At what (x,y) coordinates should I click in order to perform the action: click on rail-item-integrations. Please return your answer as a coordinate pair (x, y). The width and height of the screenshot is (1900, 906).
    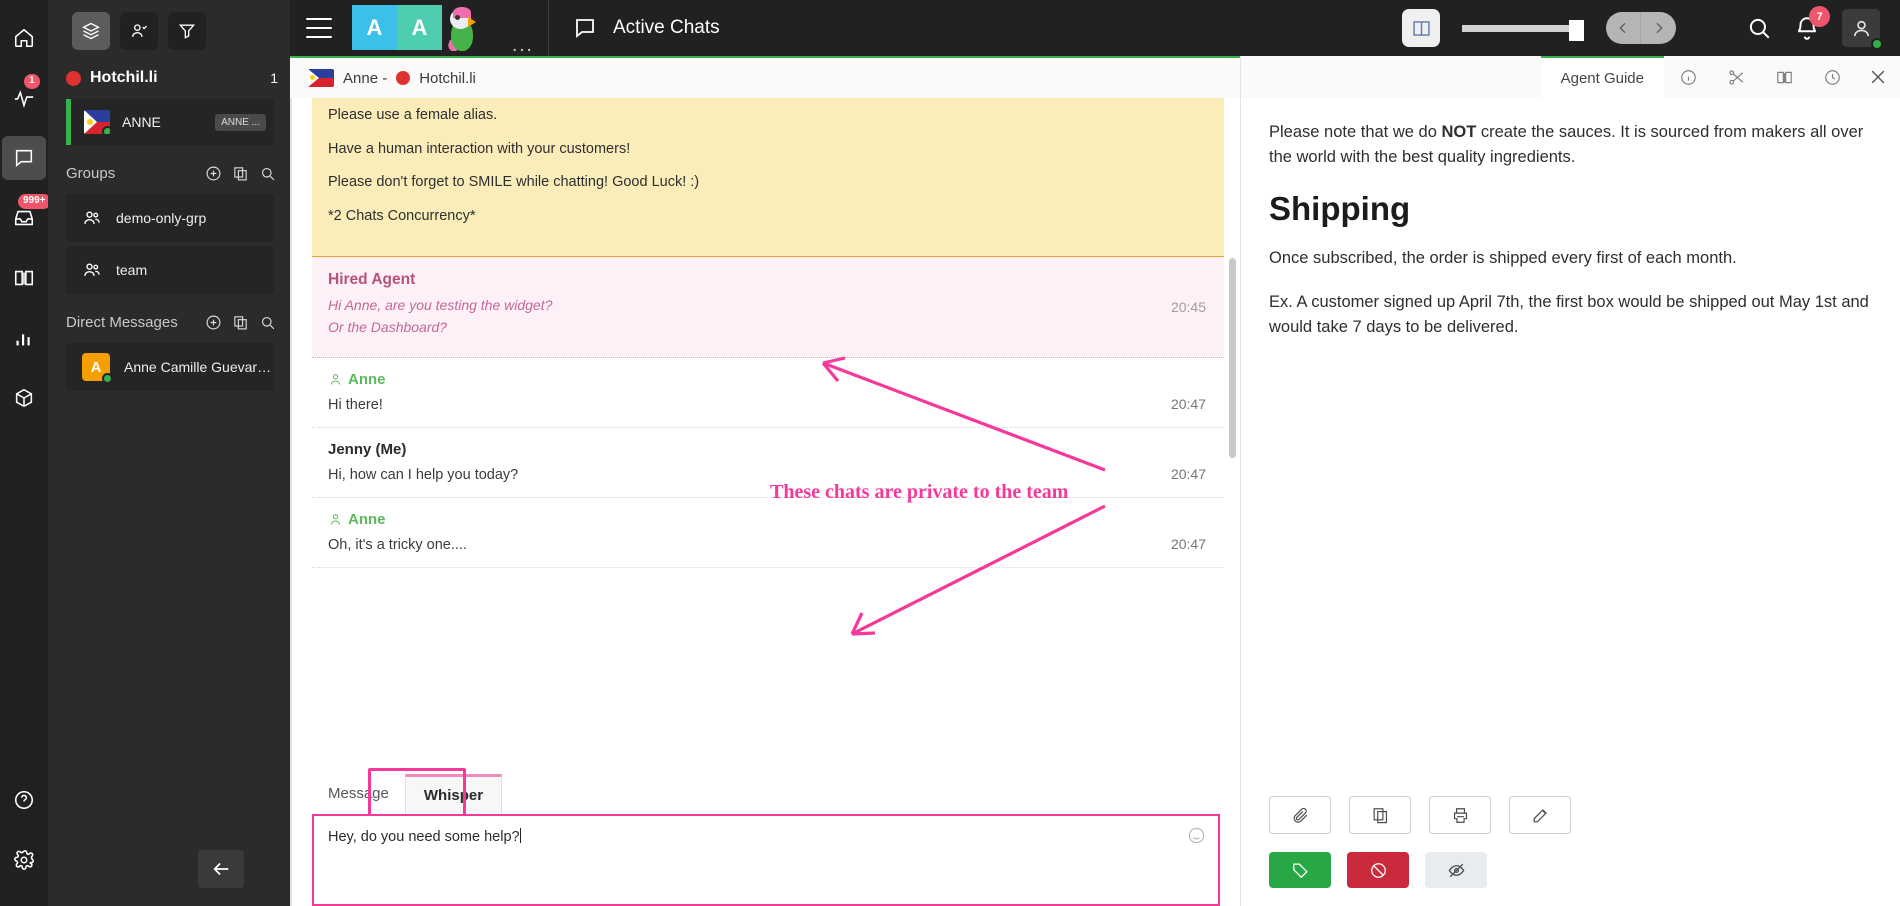
    Looking at the image, I should click on (24, 398).